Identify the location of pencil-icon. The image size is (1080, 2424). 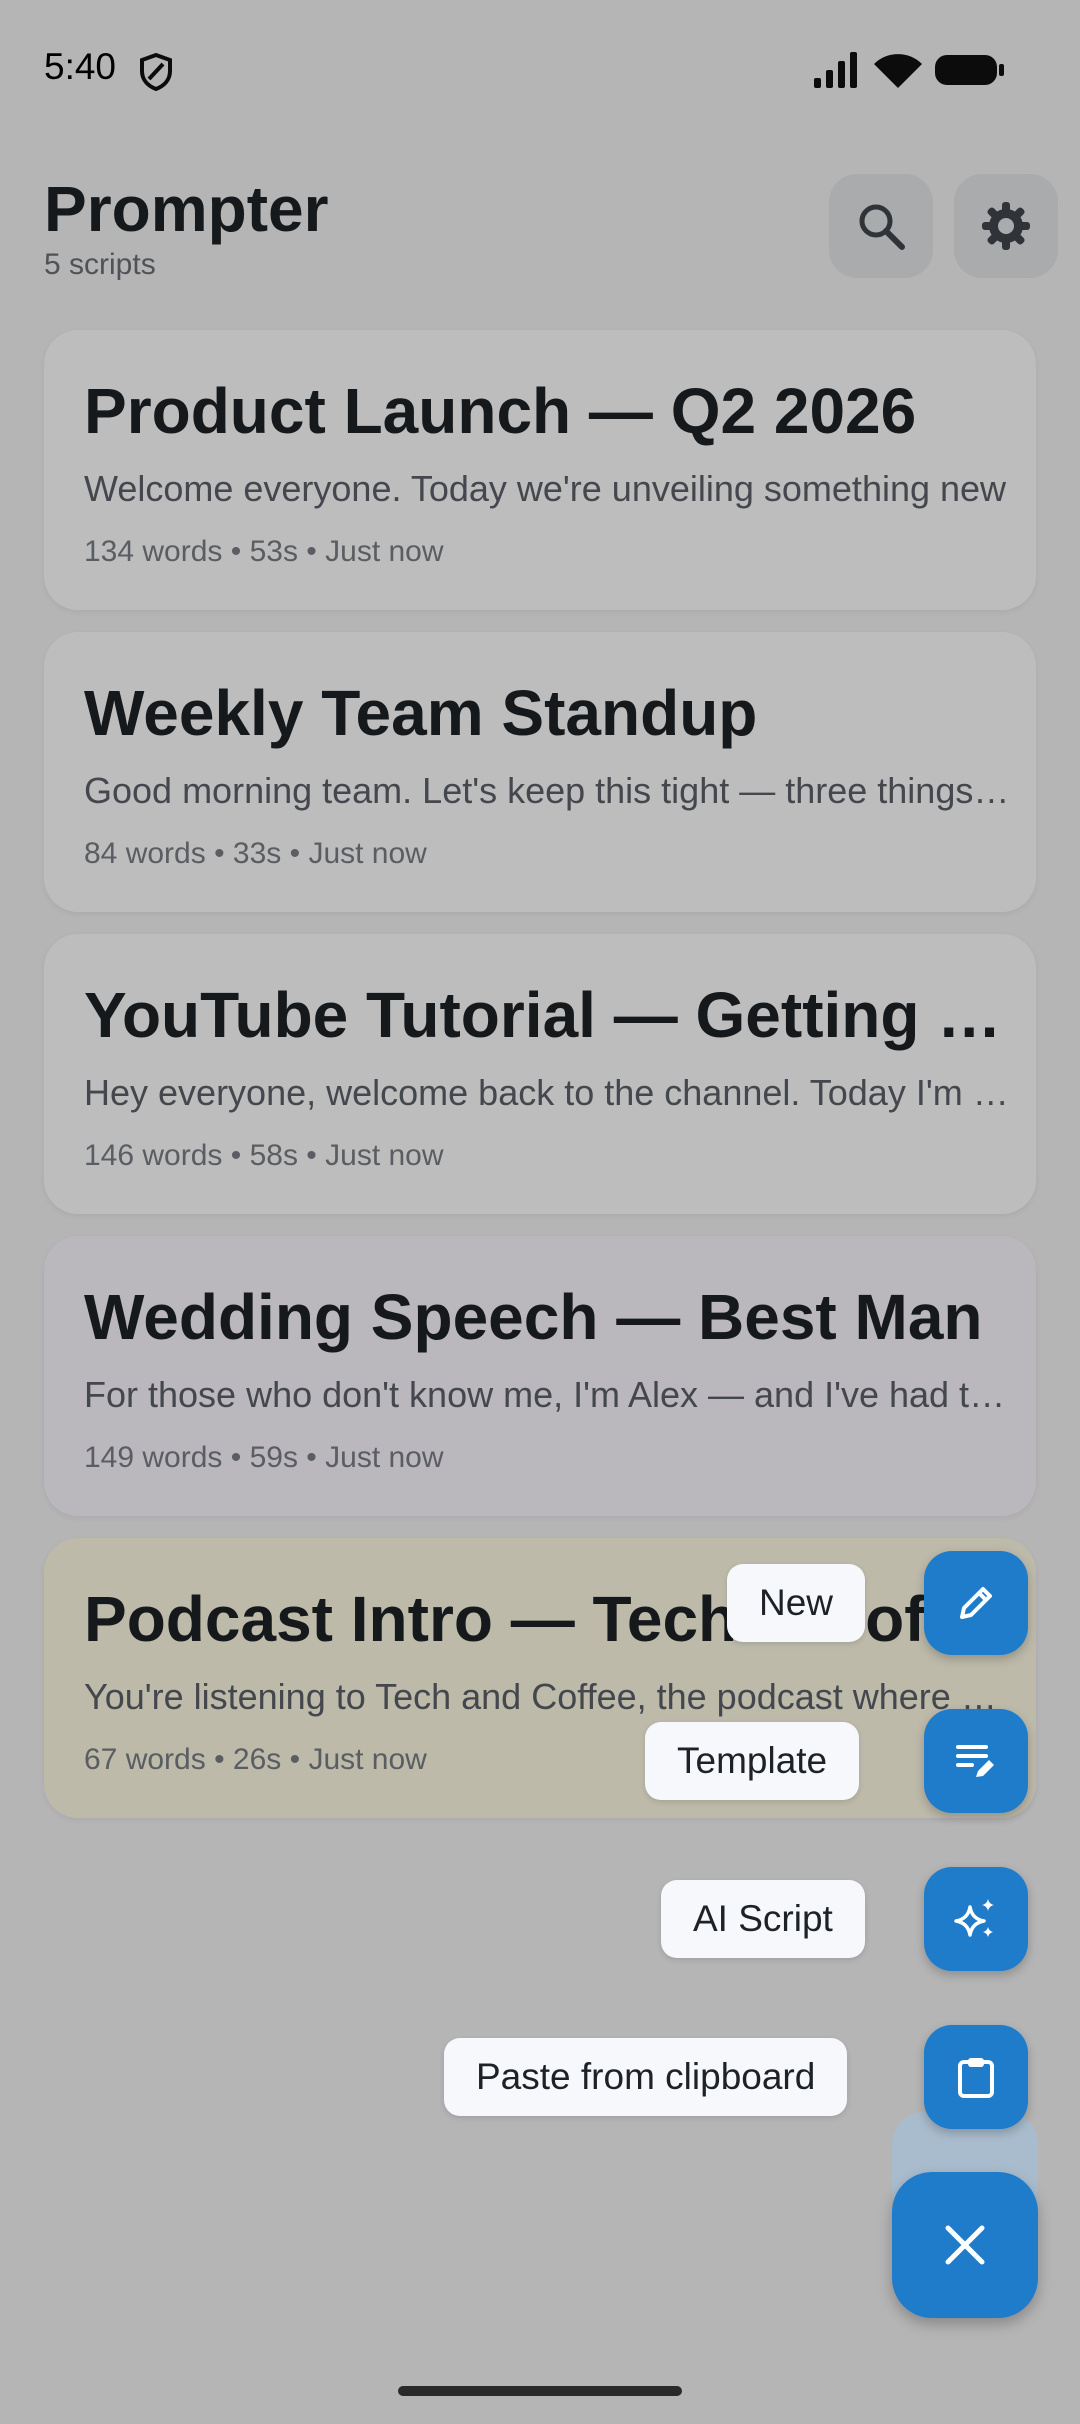
(976, 1603).